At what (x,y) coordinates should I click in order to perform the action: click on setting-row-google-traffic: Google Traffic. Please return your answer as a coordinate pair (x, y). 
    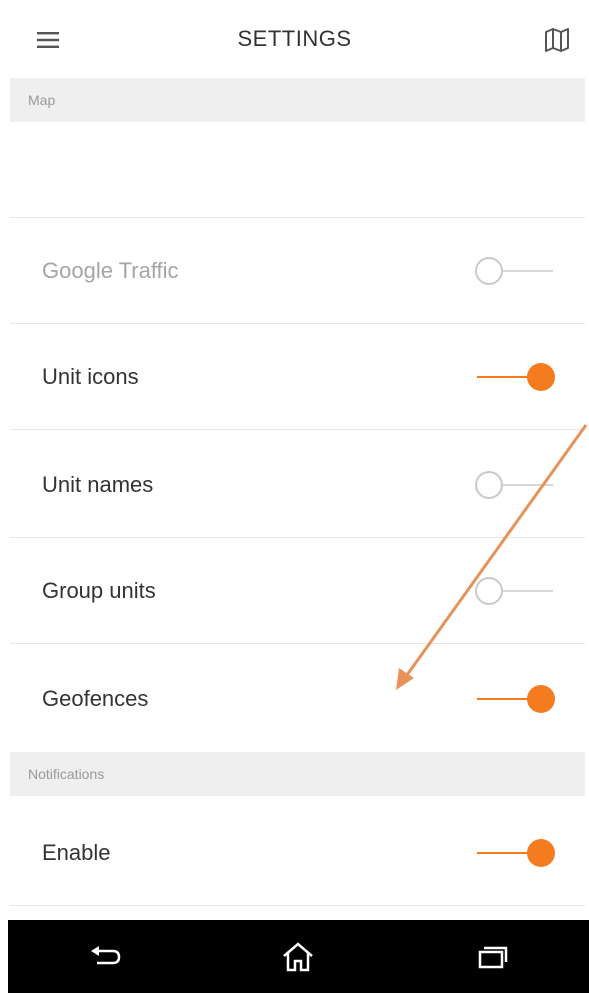
    Looking at the image, I should click on (297, 271).